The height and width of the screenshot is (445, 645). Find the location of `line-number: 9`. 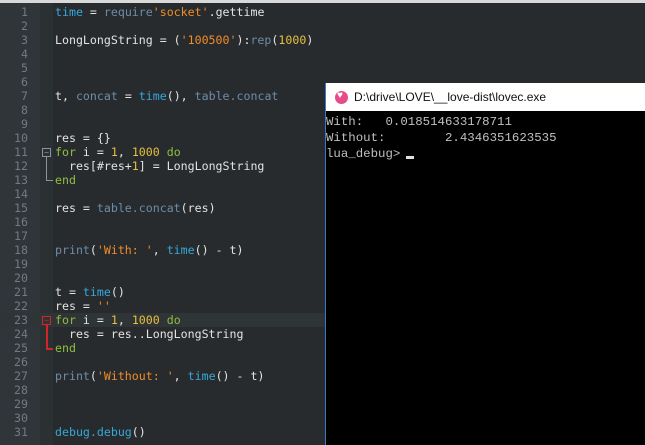

line-number: 9 is located at coordinates (24, 124).